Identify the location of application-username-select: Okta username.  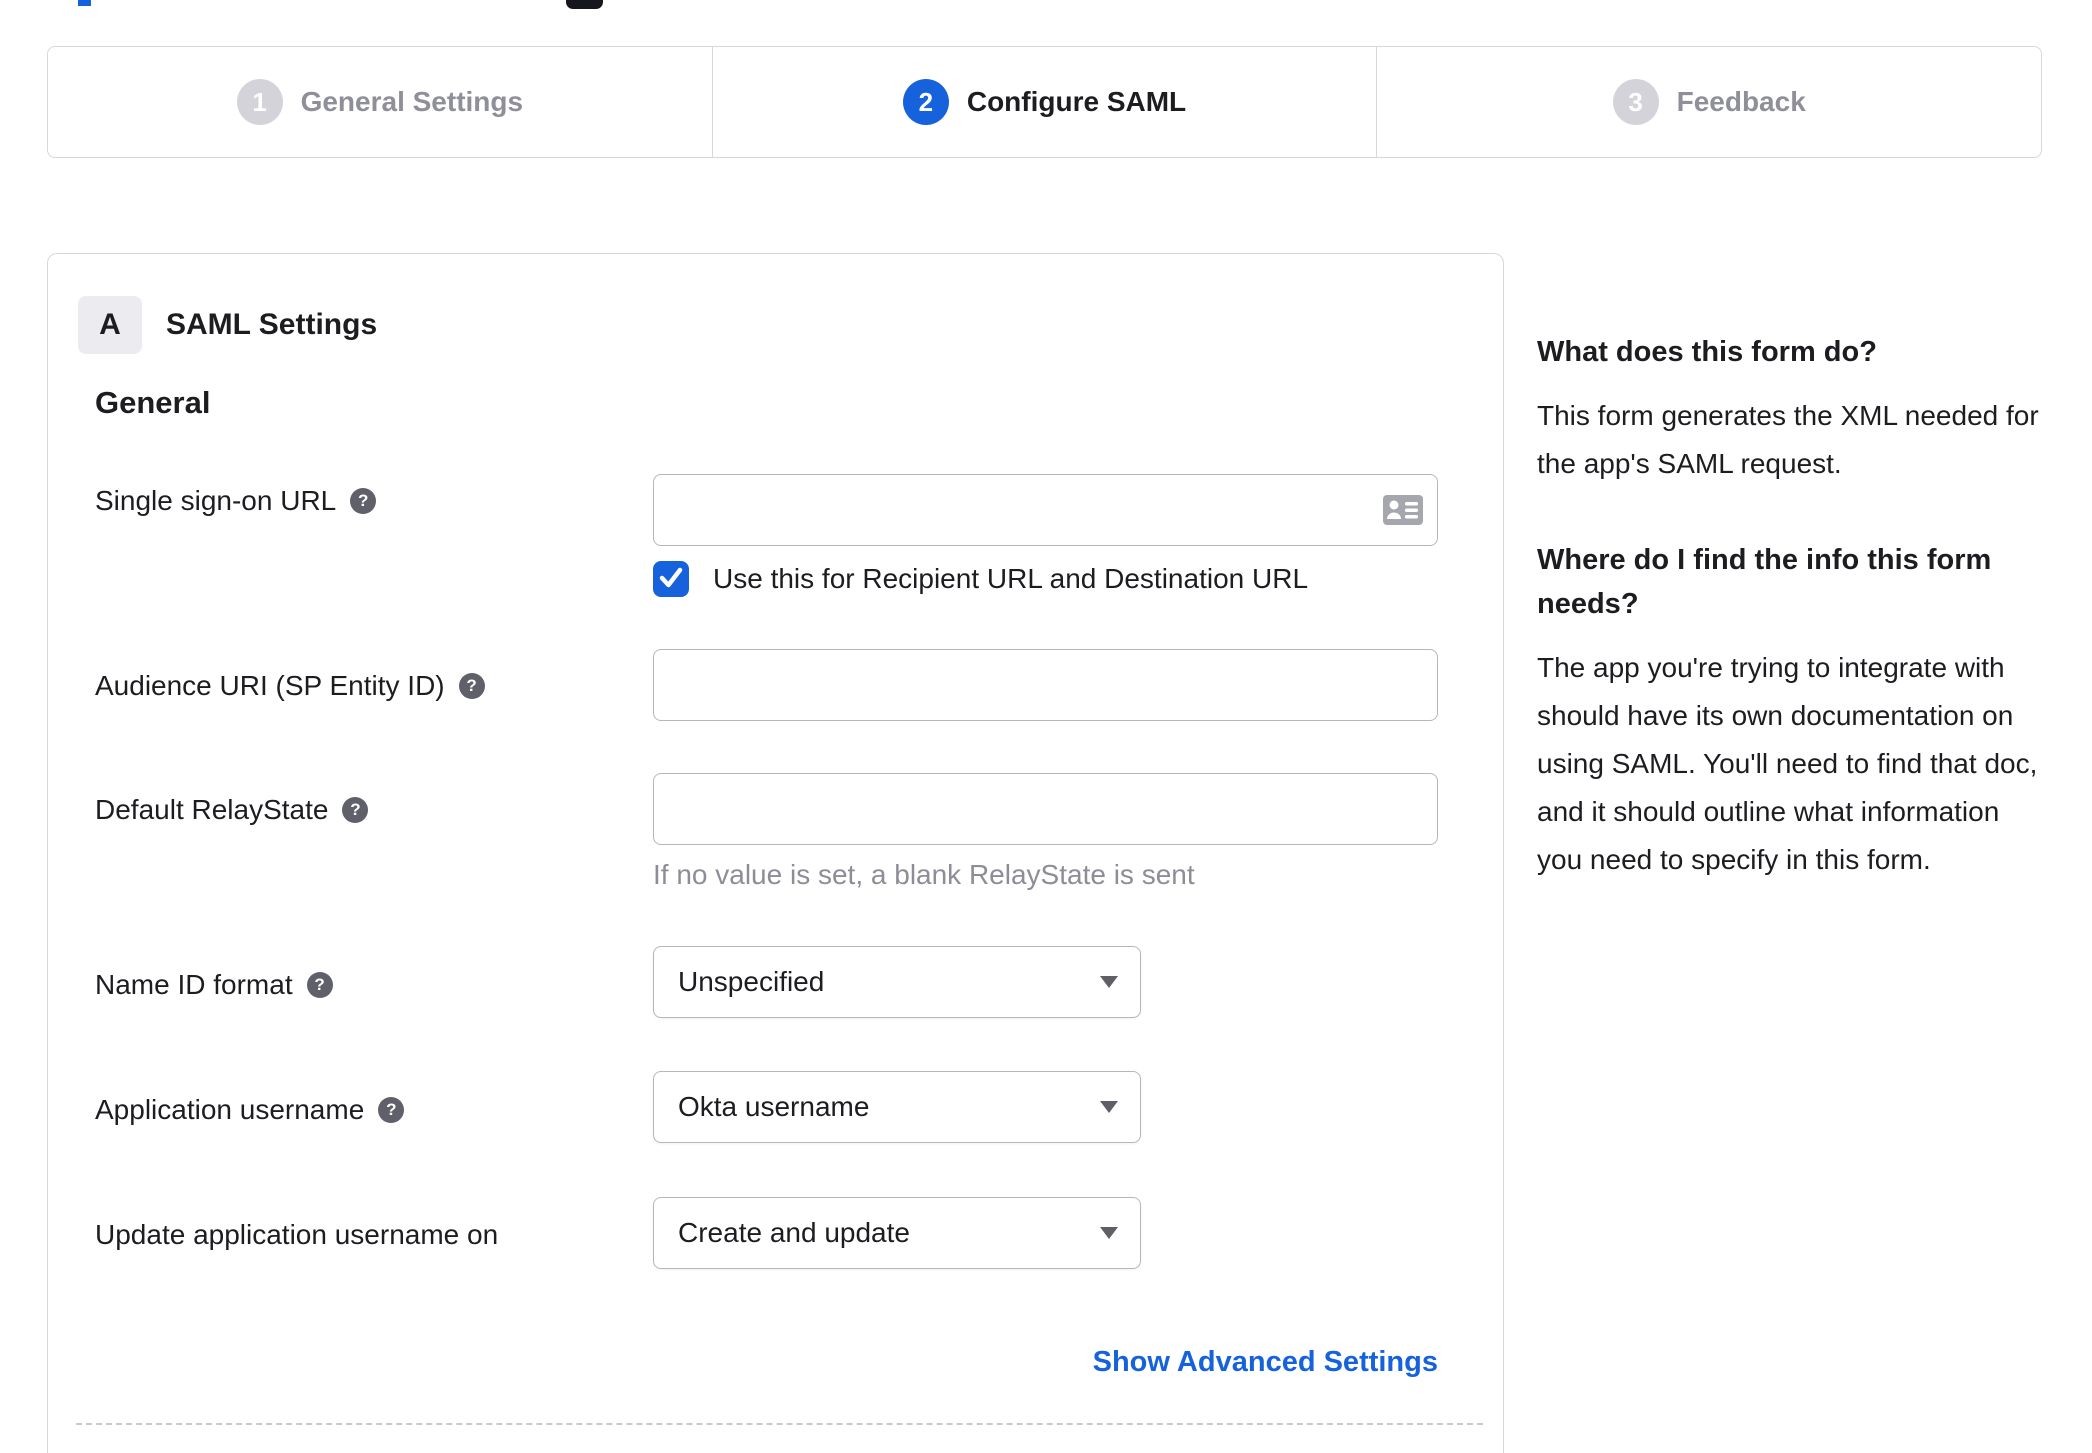
(897, 1107).